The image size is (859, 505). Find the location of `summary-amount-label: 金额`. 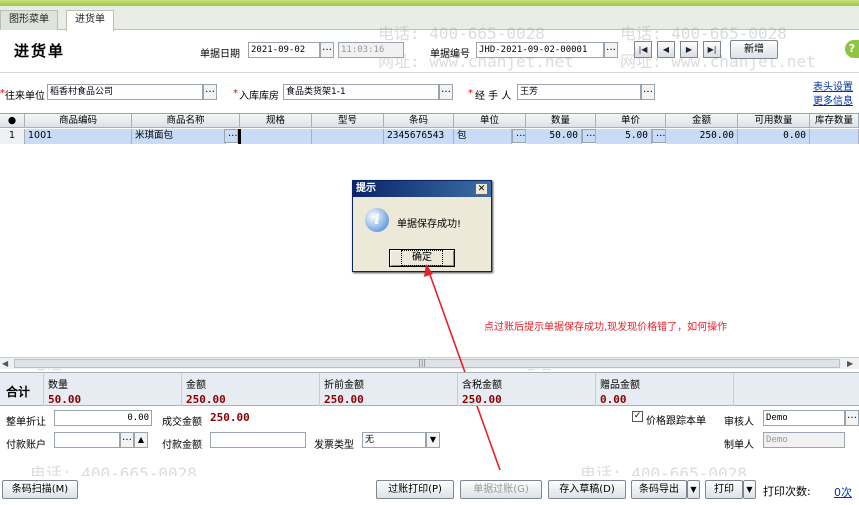

summary-amount-label: 金额 is located at coordinates (196, 385).